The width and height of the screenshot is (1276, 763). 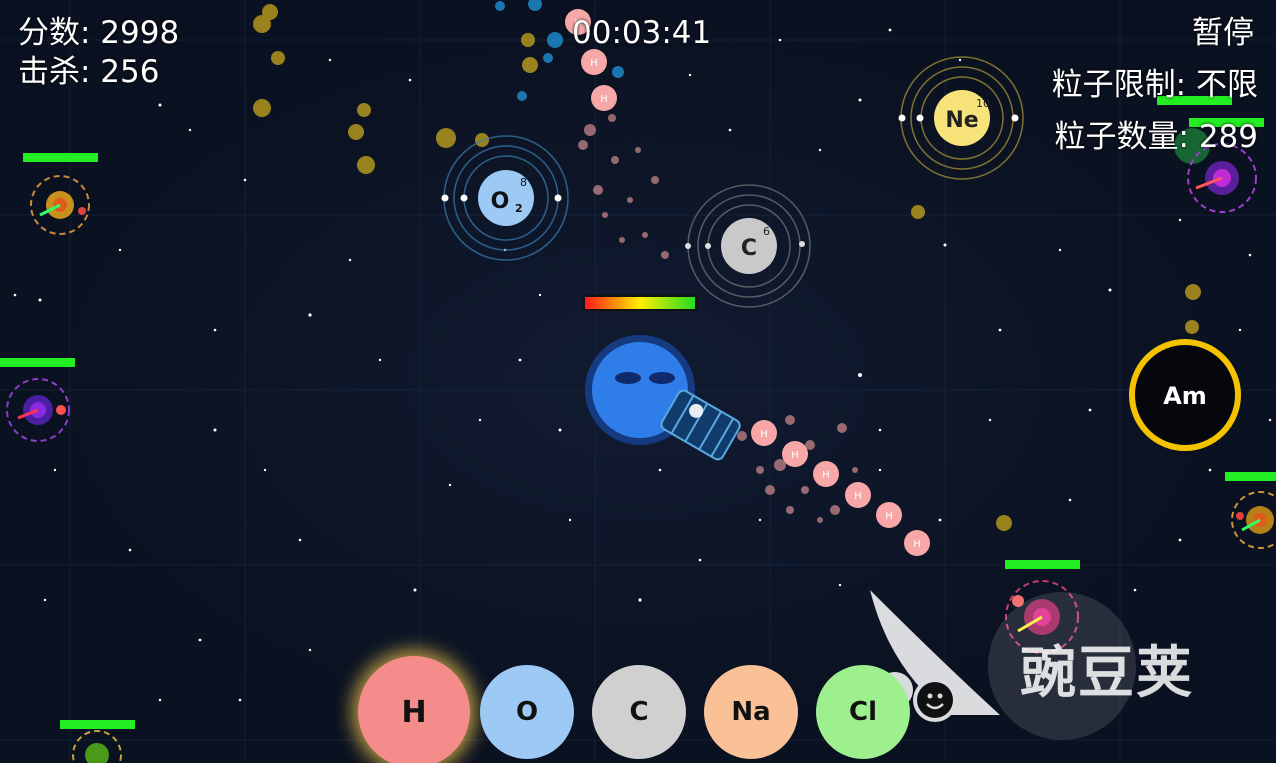 I want to click on player-health-bar, so click(x=640, y=303).